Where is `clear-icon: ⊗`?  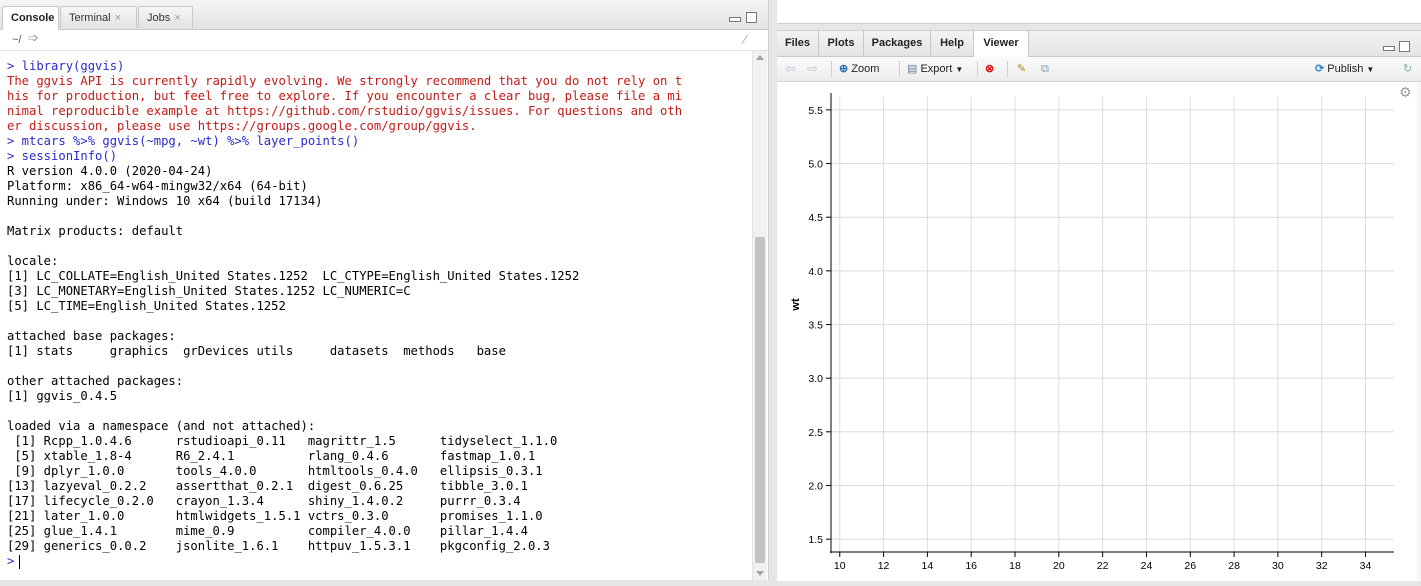
clear-icon: ⊗ is located at coordinates (989, 69).